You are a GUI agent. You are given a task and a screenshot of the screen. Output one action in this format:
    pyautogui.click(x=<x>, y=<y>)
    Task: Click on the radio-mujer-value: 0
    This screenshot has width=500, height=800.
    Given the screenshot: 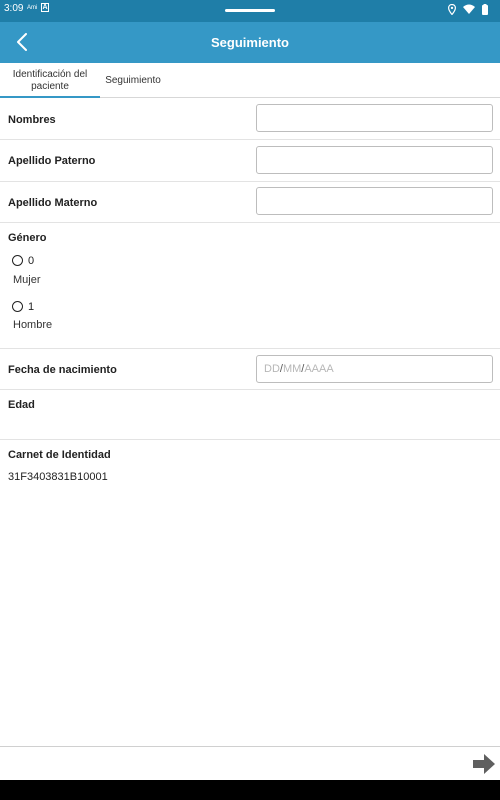 What is the action you would take?
    pyautogui.click(x=31, y=261)
    